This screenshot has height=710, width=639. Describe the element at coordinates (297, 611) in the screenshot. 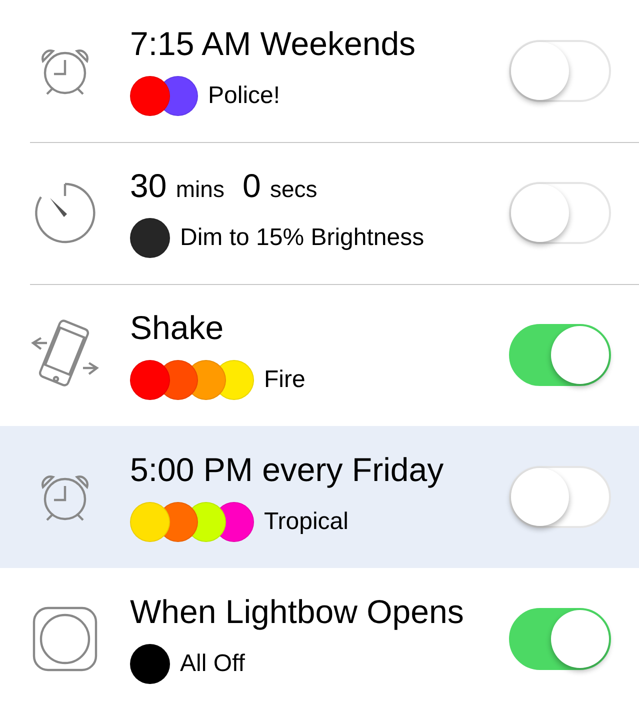

I see `row-title: When Lightbow Opens` at that location.